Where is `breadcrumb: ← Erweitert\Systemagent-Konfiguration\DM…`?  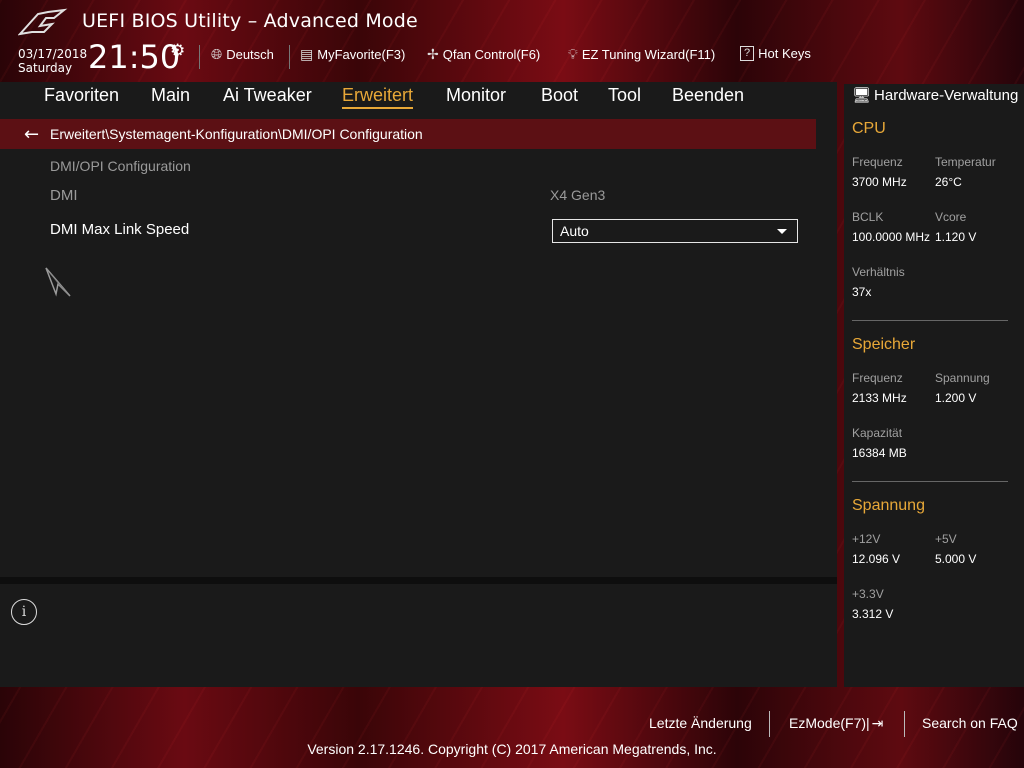 breadcrumb: ← Erweitert\Systemagent-Konfiguration\DM… is located at coordinates (408, 134).